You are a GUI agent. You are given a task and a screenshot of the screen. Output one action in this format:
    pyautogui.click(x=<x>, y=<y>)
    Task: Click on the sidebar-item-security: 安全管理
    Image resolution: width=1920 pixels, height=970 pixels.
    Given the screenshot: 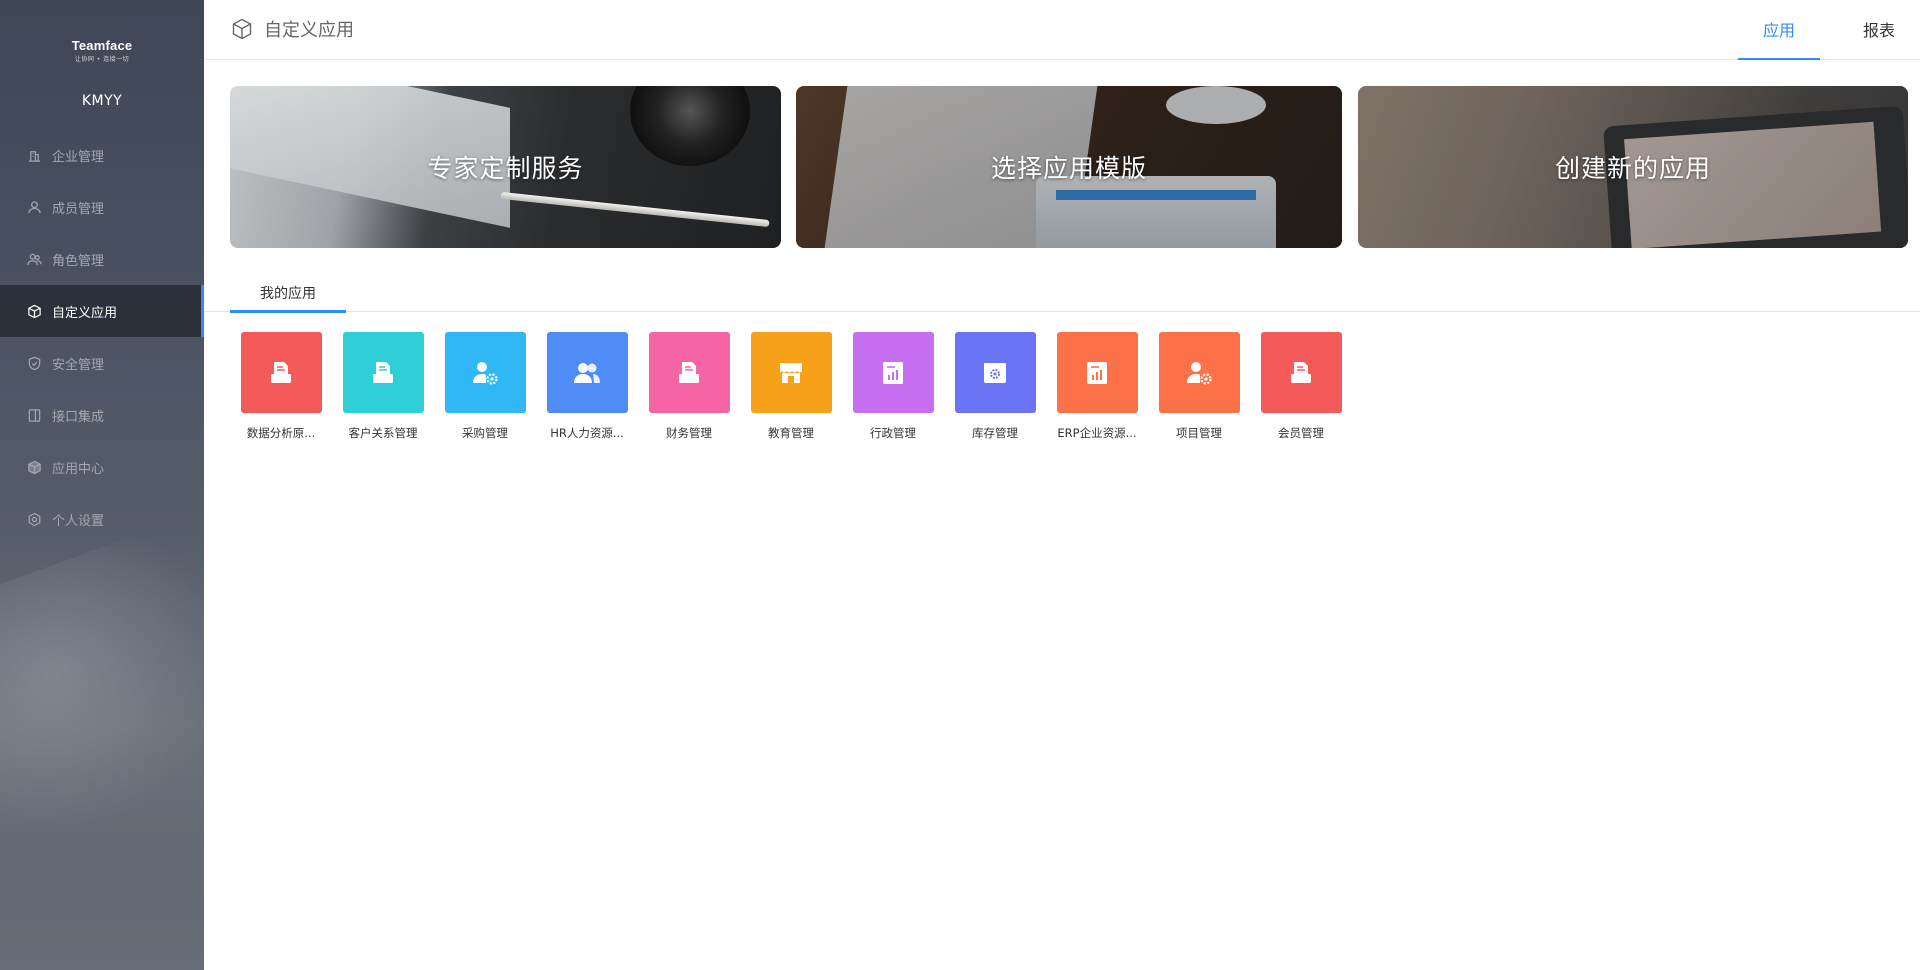 What is the action you would take?
    pyautogui.click(x=102, y=363)
    